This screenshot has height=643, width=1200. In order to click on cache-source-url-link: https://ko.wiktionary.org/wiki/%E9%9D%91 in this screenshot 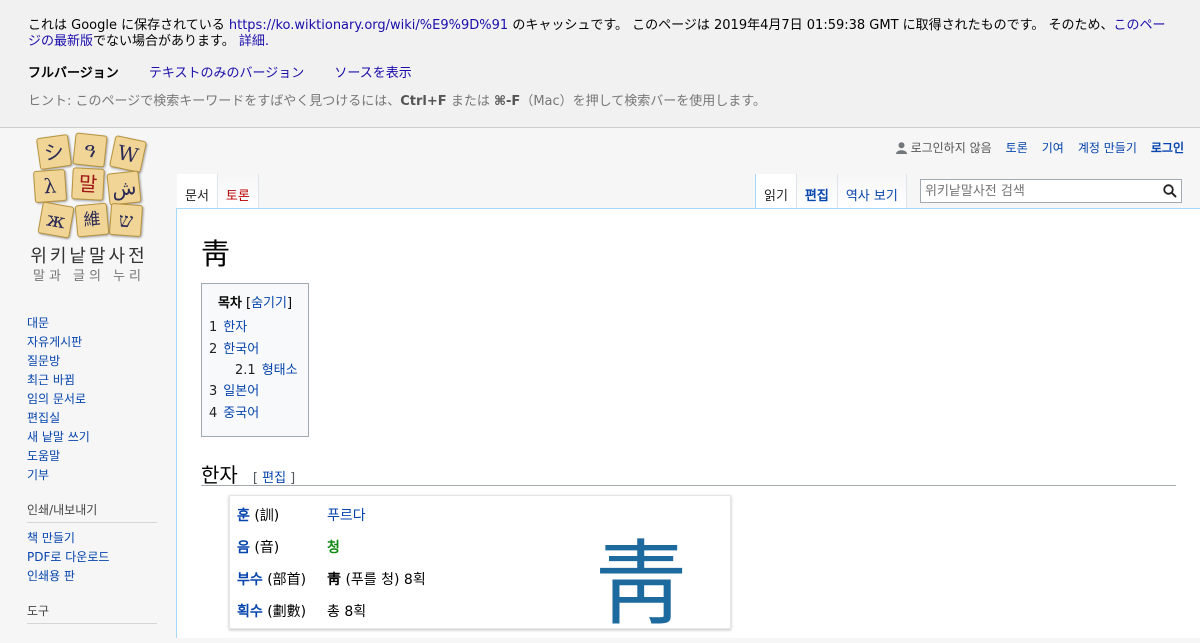, I will do `click(368, 25)`.